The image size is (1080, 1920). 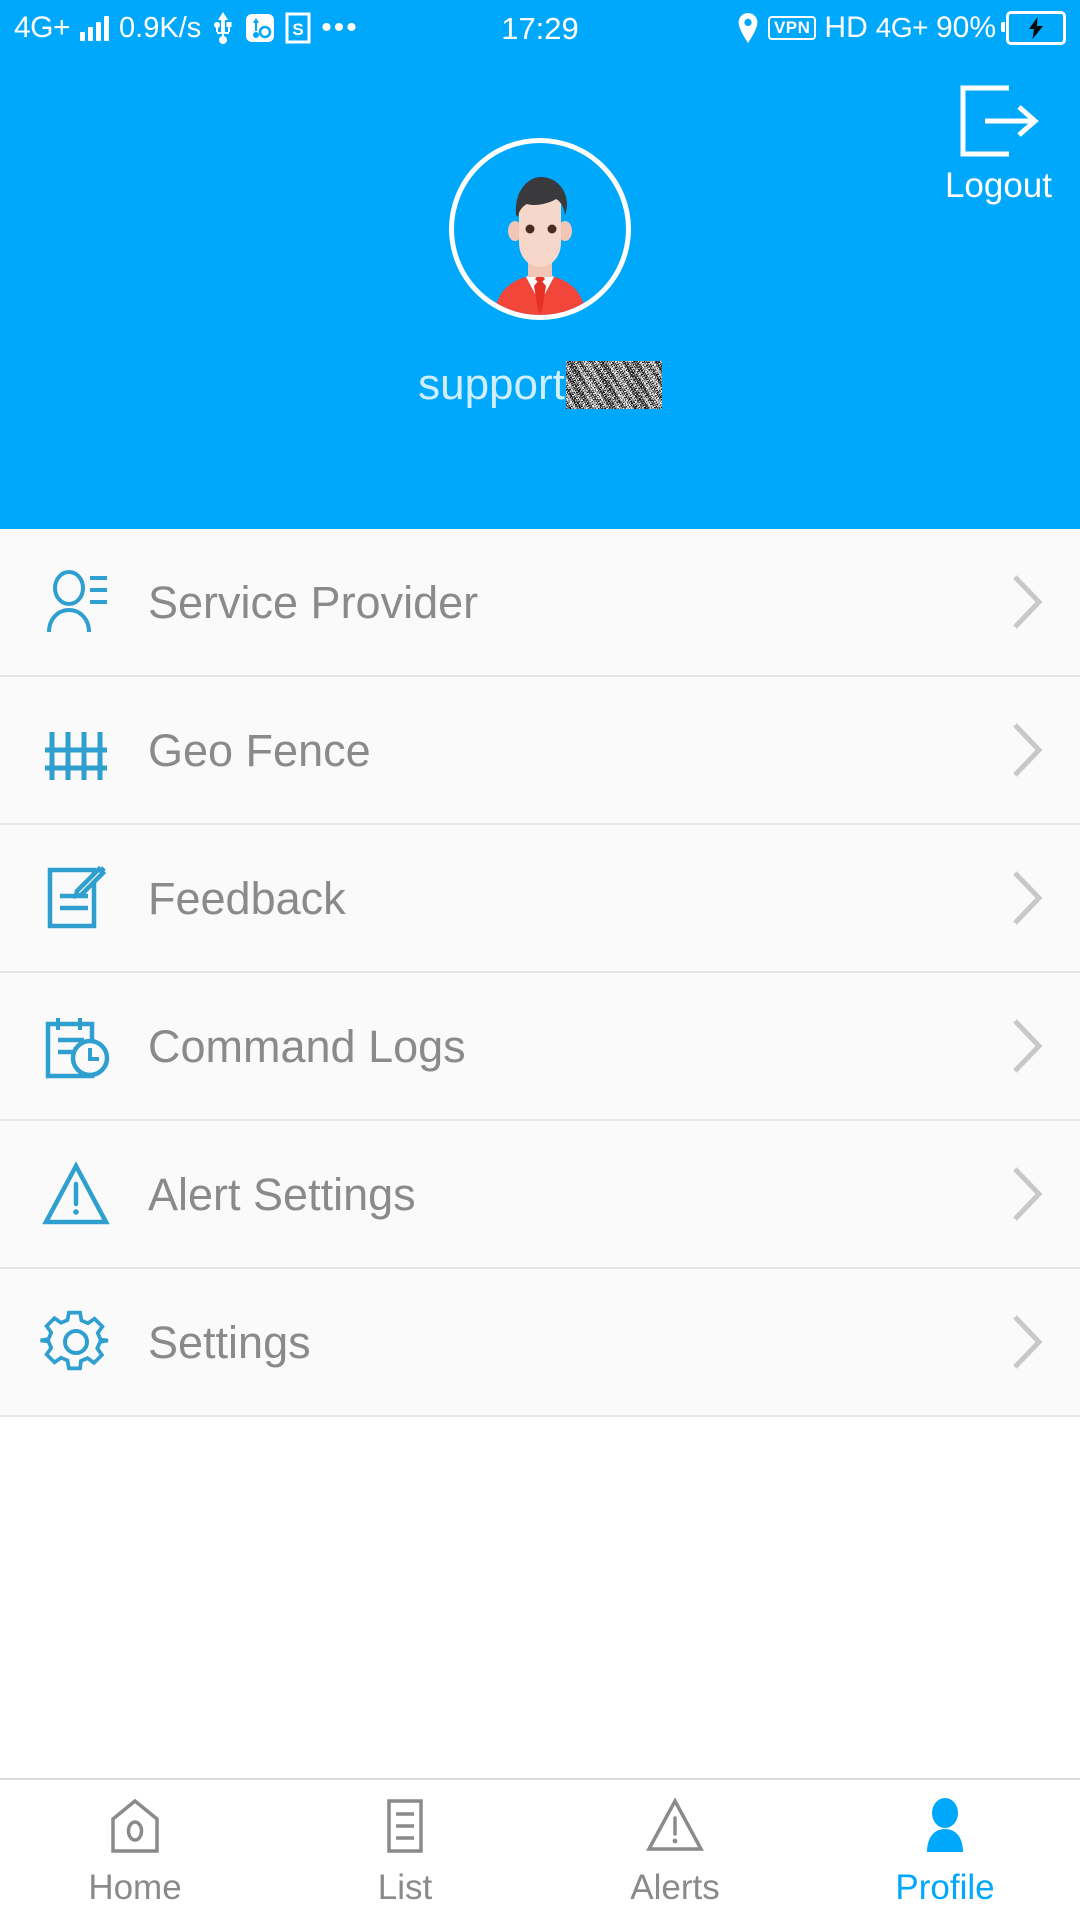 What do you see at coordinates (675, 1887) in the screenshot?
I see `nav-label: Alerts` at bounding box center [675, 1887].